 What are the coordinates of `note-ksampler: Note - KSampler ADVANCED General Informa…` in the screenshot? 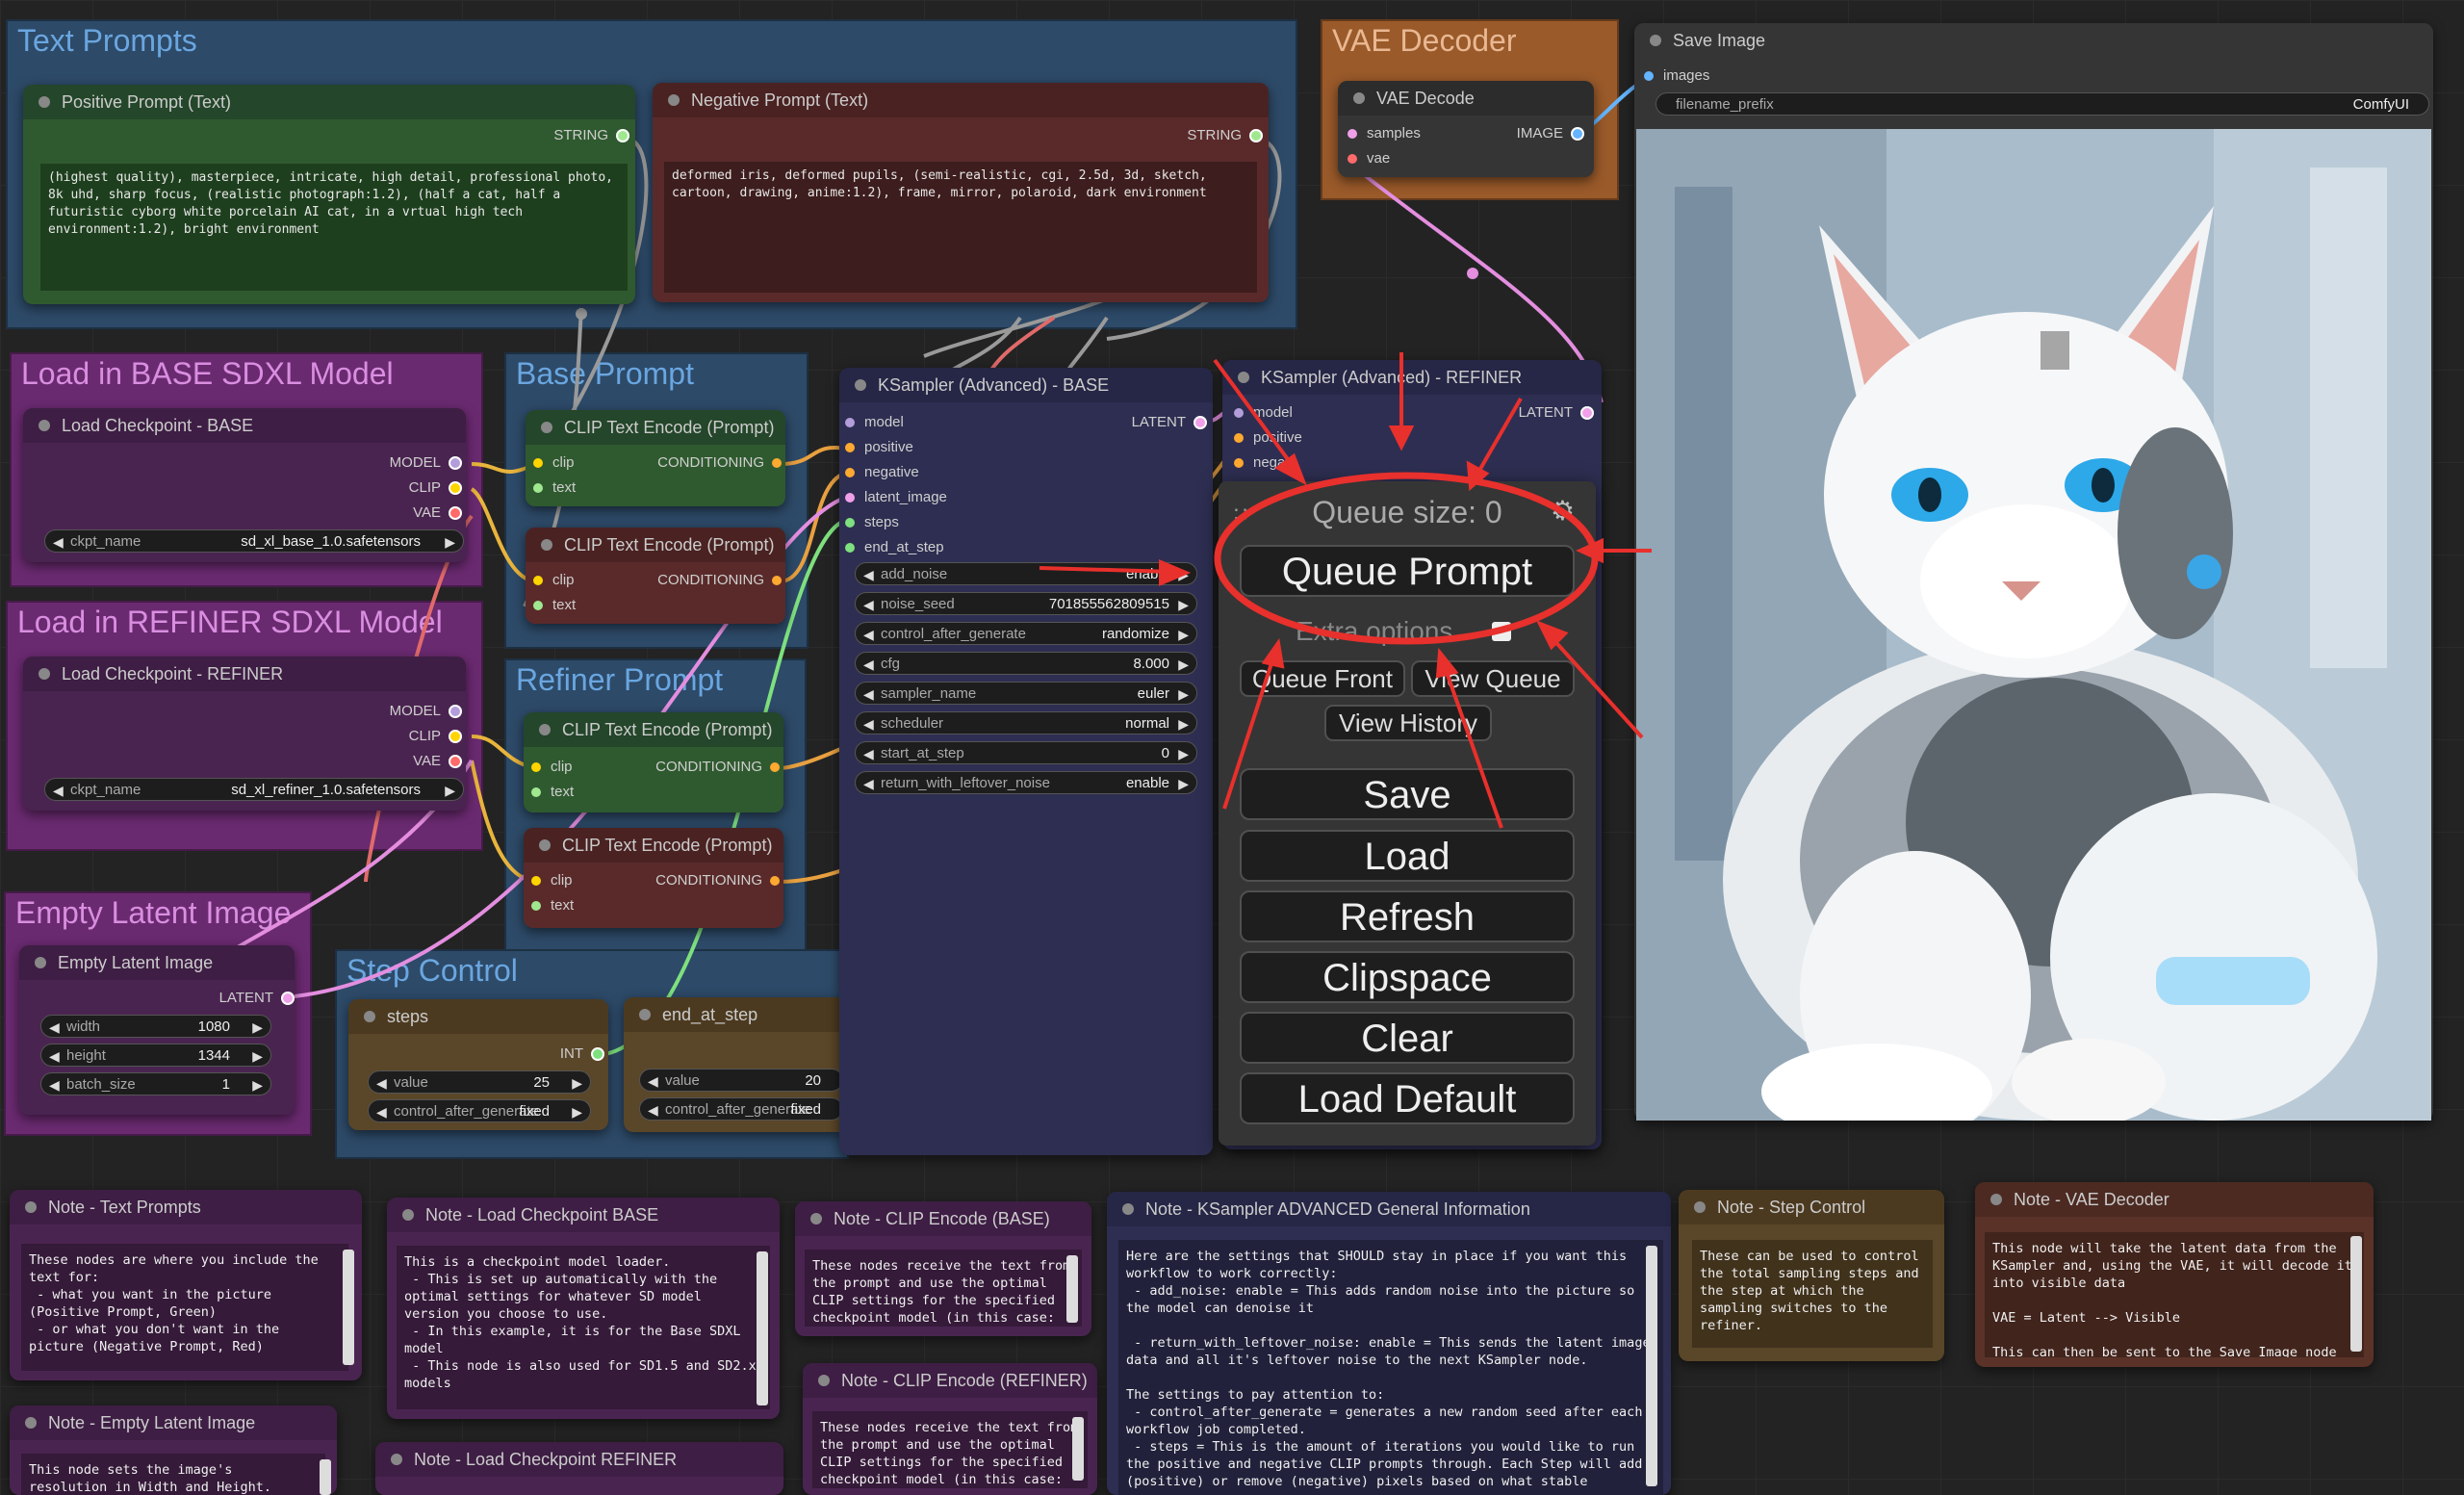 It's located at (1389, 1343).